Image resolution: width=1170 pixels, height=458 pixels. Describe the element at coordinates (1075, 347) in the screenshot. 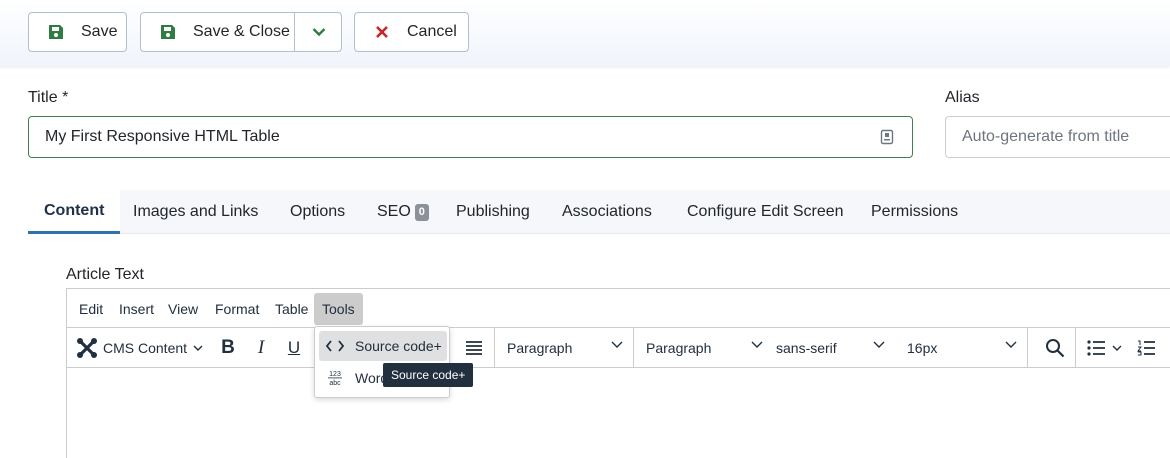

I see `toolbar-separator` at that location.